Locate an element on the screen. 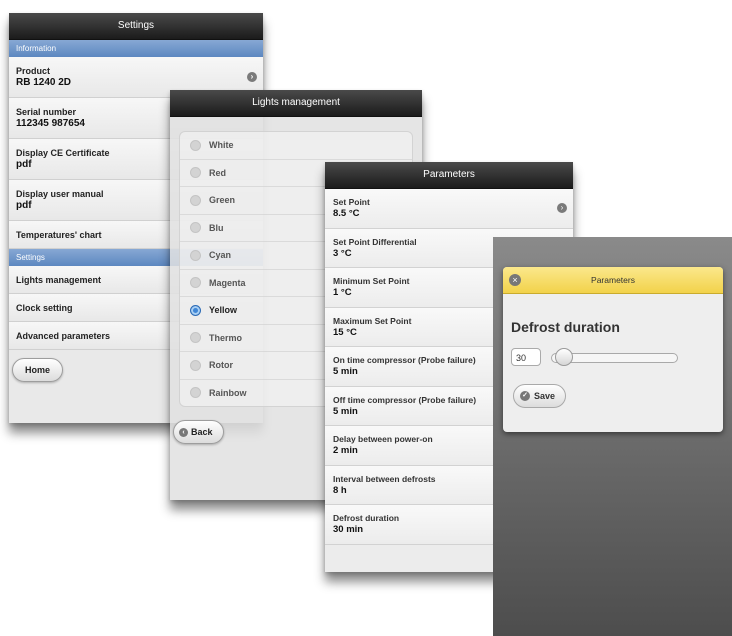  option-label: Blu is located at coordinates (216, 227).